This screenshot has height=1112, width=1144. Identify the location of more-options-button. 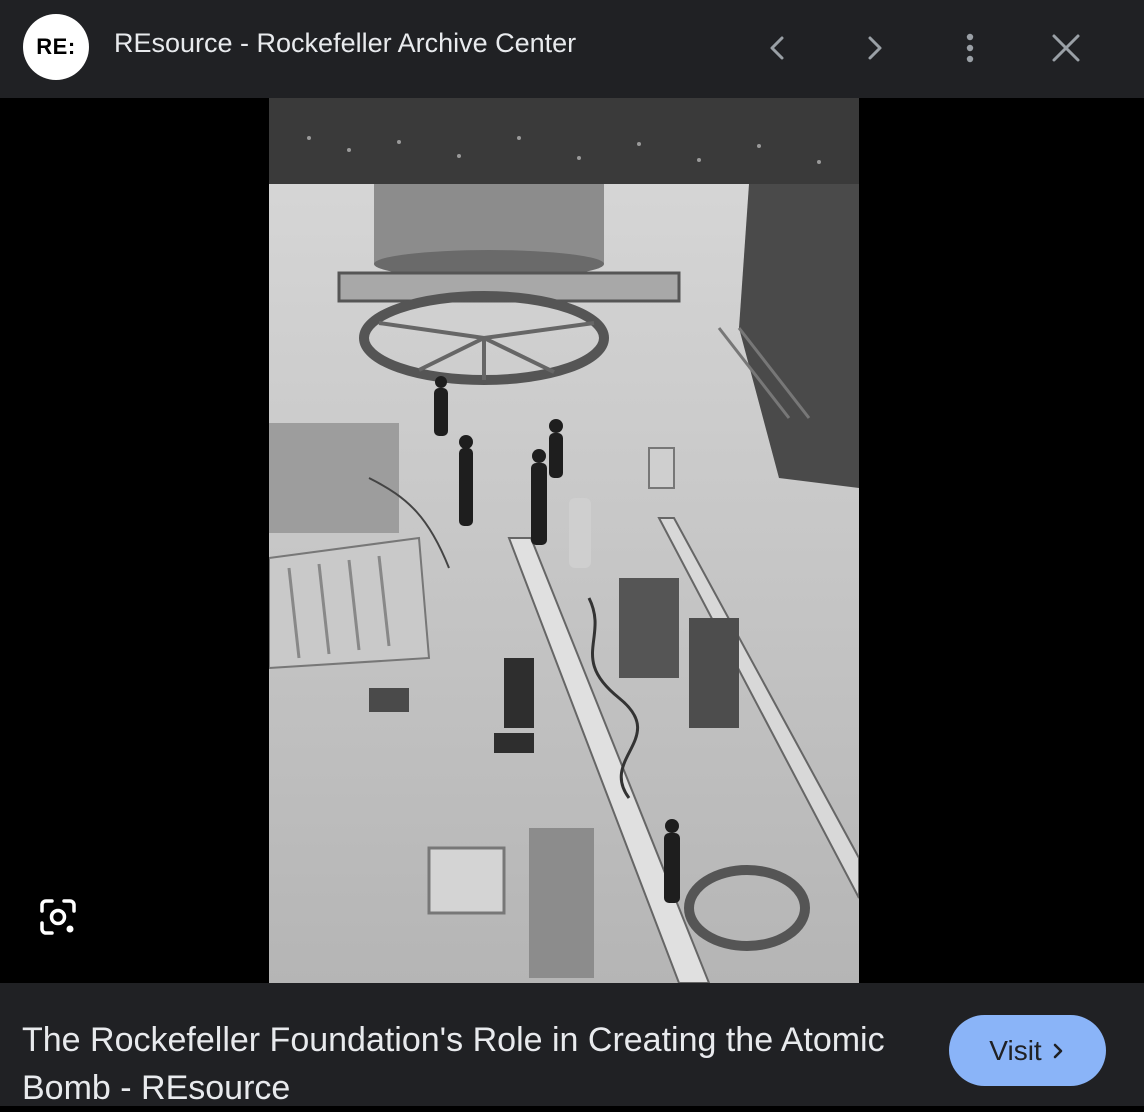
(970, 48).